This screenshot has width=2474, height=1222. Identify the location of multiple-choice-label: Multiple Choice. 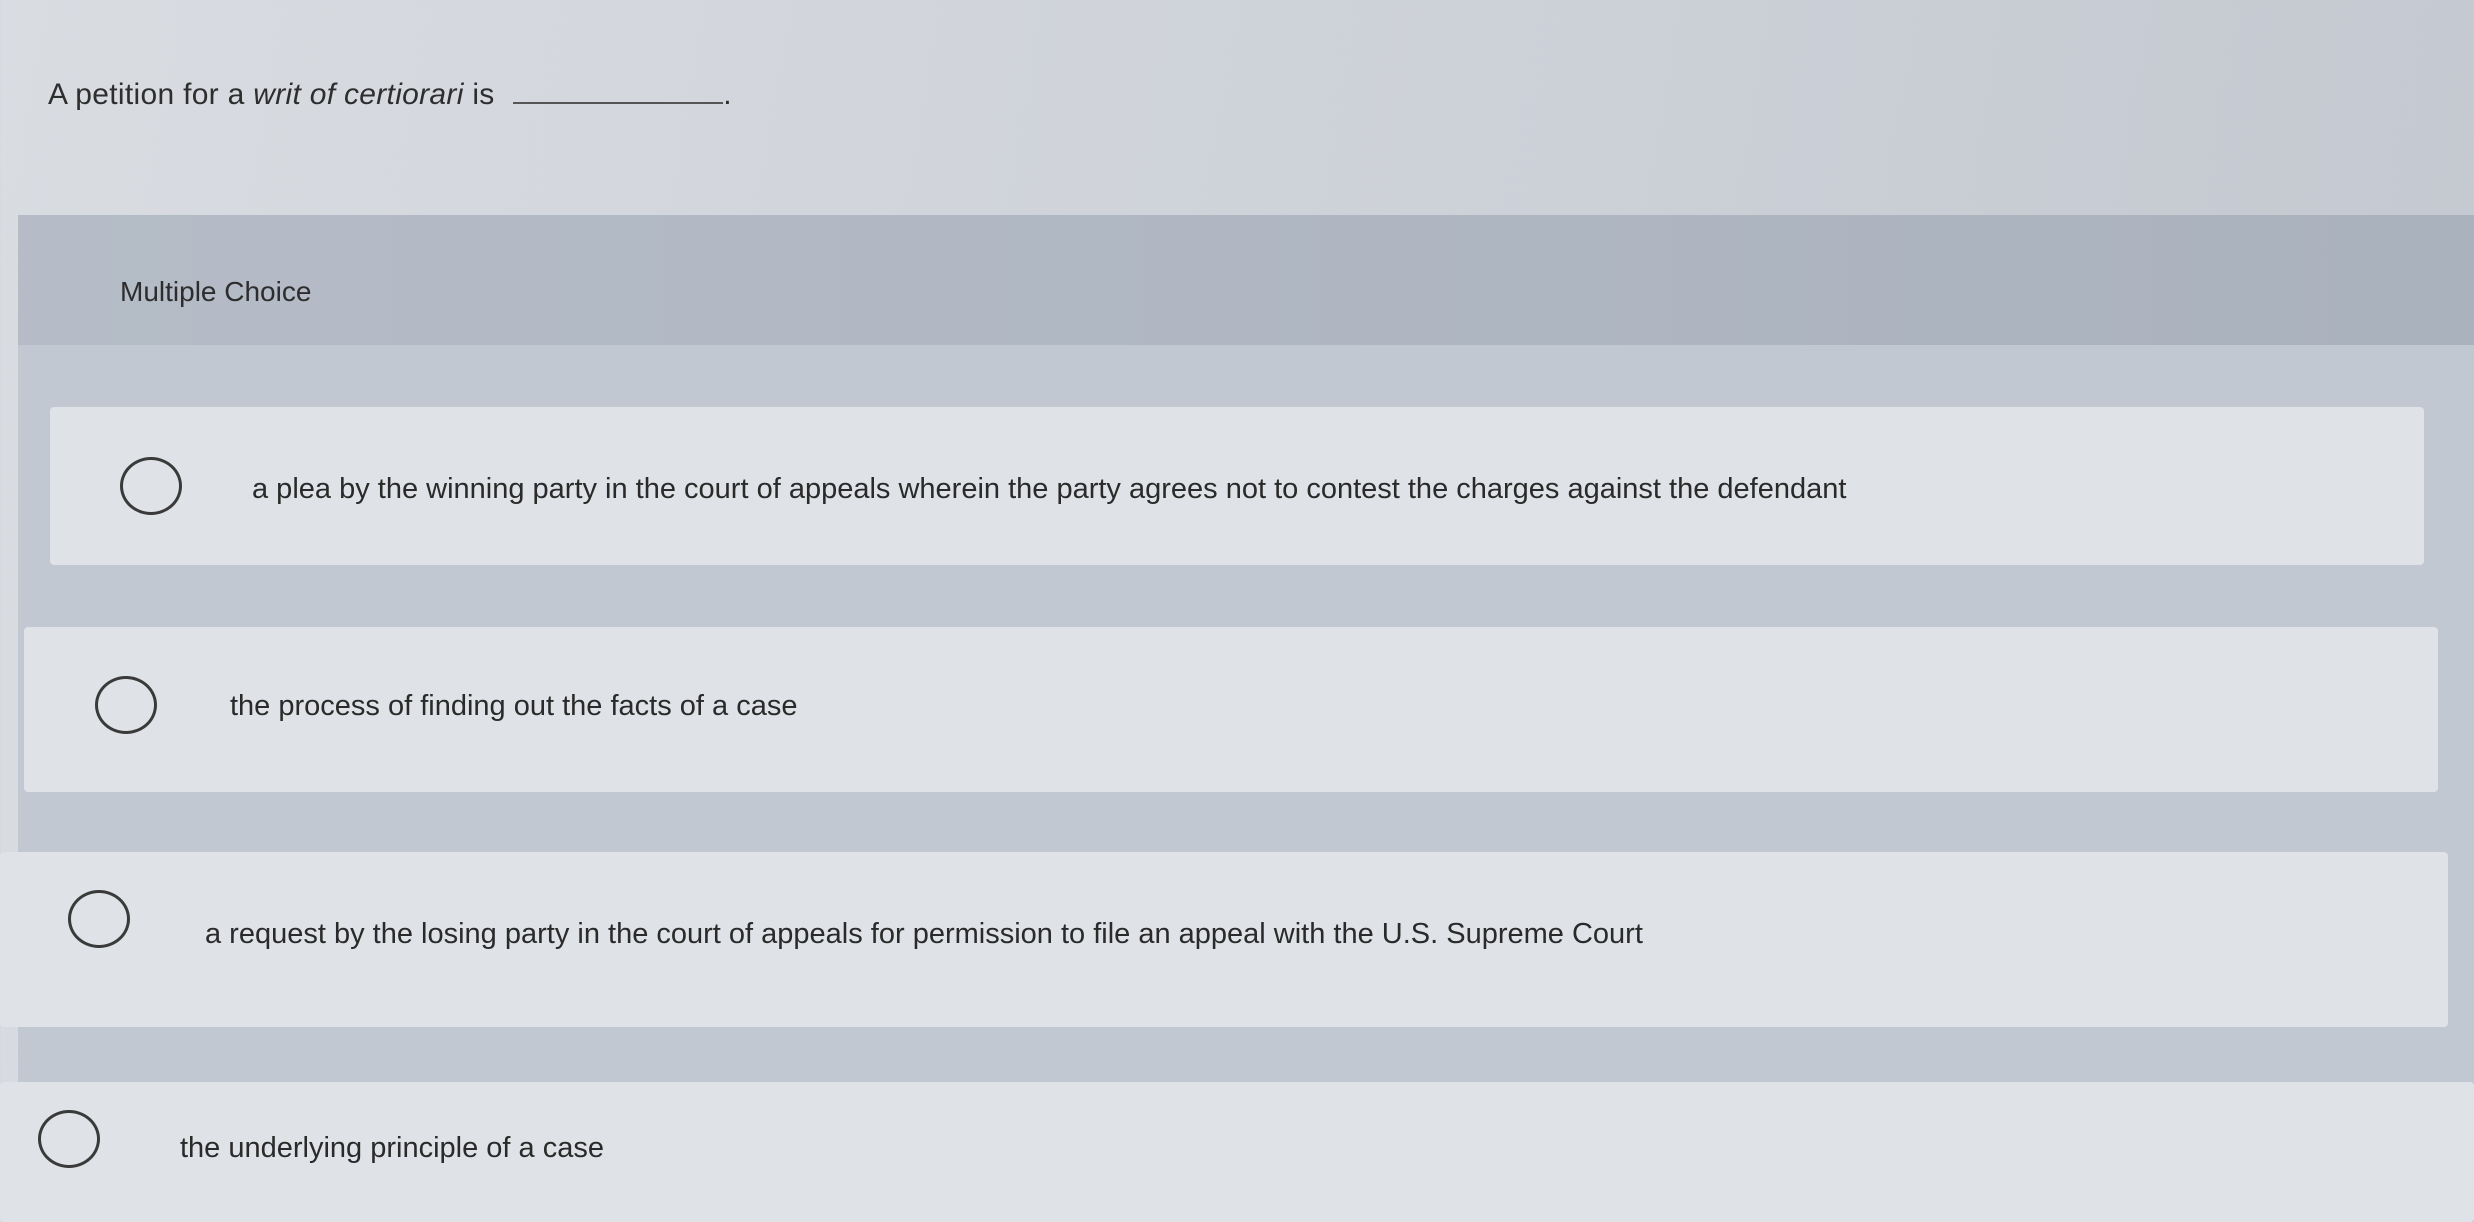
(216, 291).